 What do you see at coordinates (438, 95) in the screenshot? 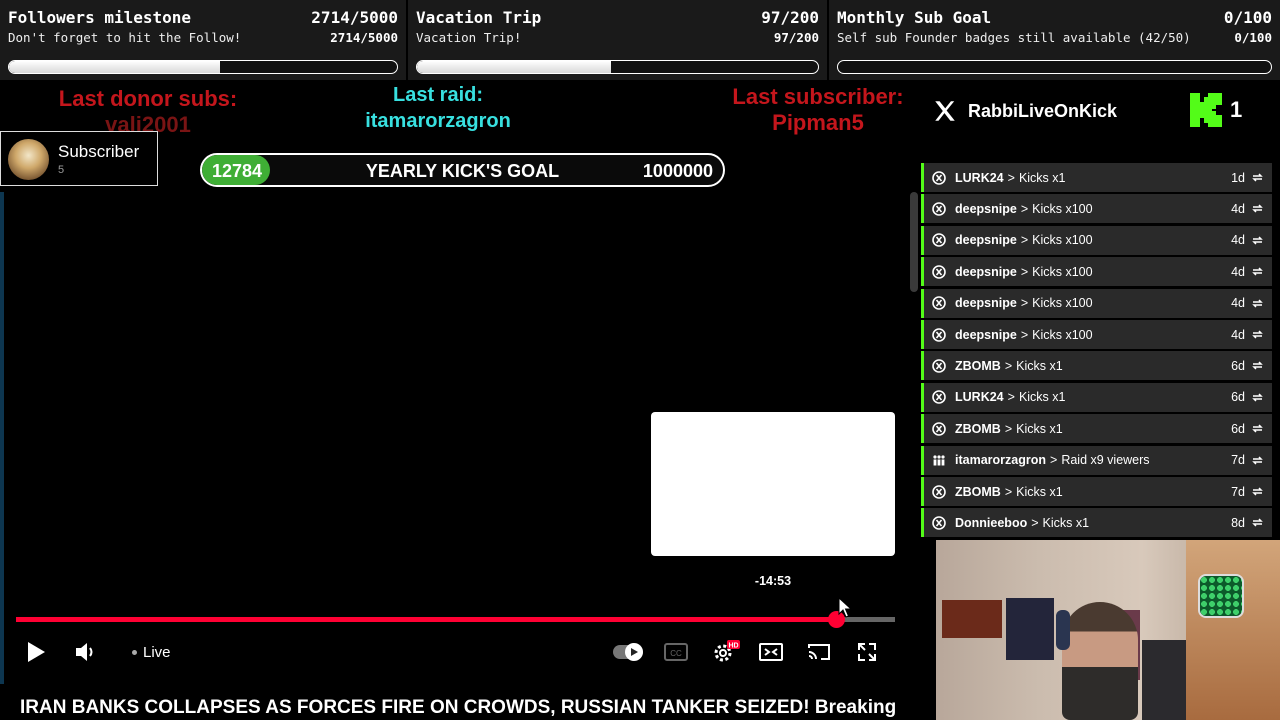
I see `last-raid-label: Last raid:` at bounding box center [438, 95].